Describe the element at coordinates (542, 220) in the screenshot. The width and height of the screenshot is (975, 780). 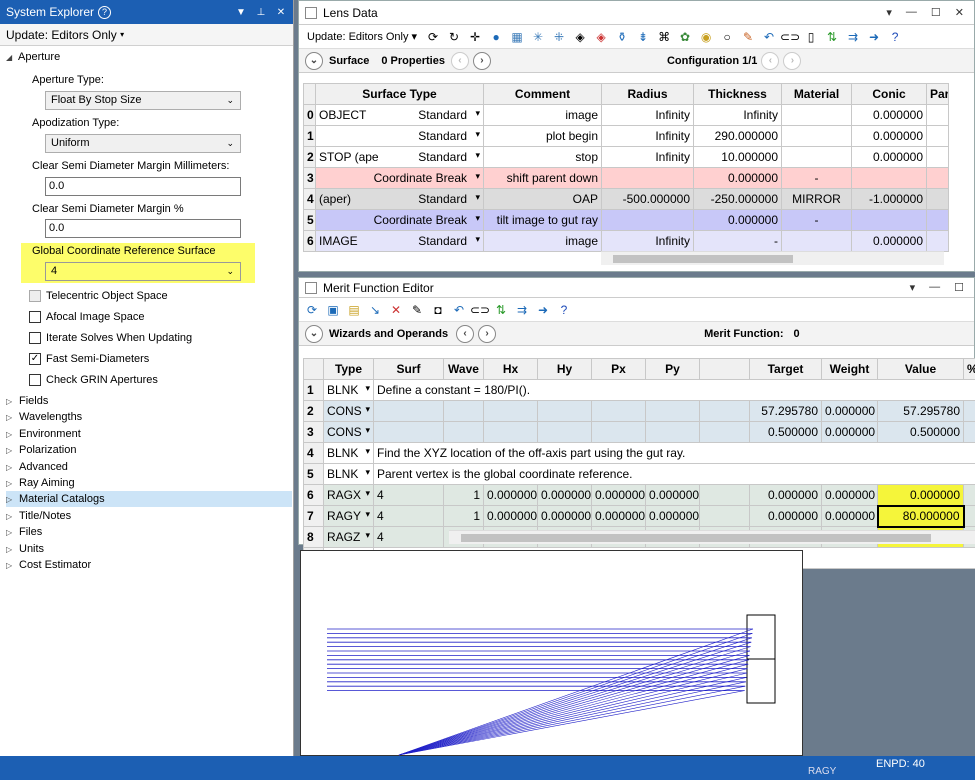
I see `table-cell: tilt image to gut ray` at that location.